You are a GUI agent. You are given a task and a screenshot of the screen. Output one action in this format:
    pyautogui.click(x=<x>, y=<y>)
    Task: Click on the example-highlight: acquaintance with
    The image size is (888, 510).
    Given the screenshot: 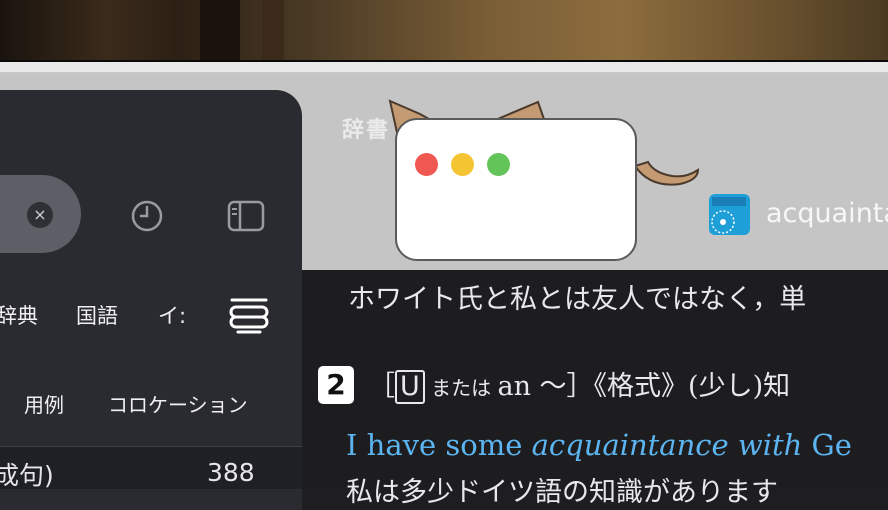 What is the action you would take?
    pyautogui.click(x=667, y=445)
    